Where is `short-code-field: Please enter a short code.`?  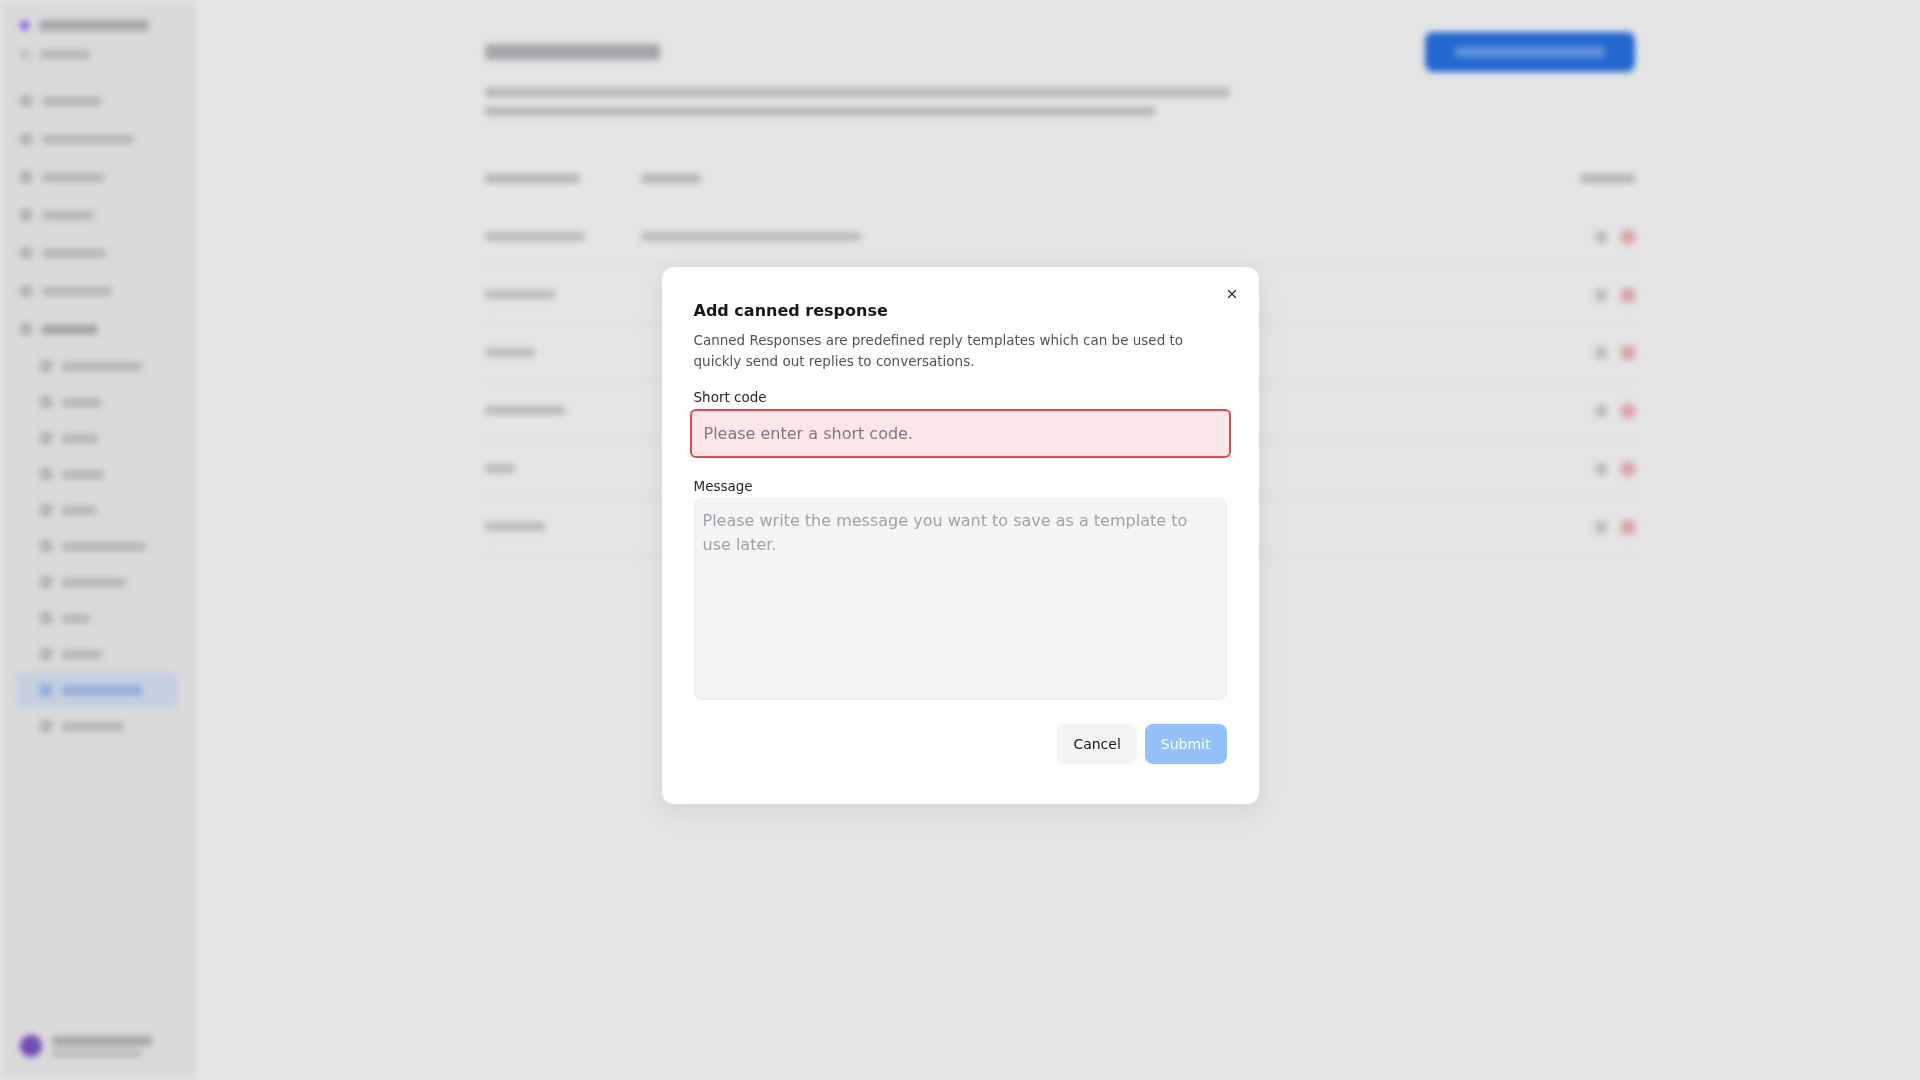 short-code-field: Please enter a short code. is located at coordinates (960, 433).